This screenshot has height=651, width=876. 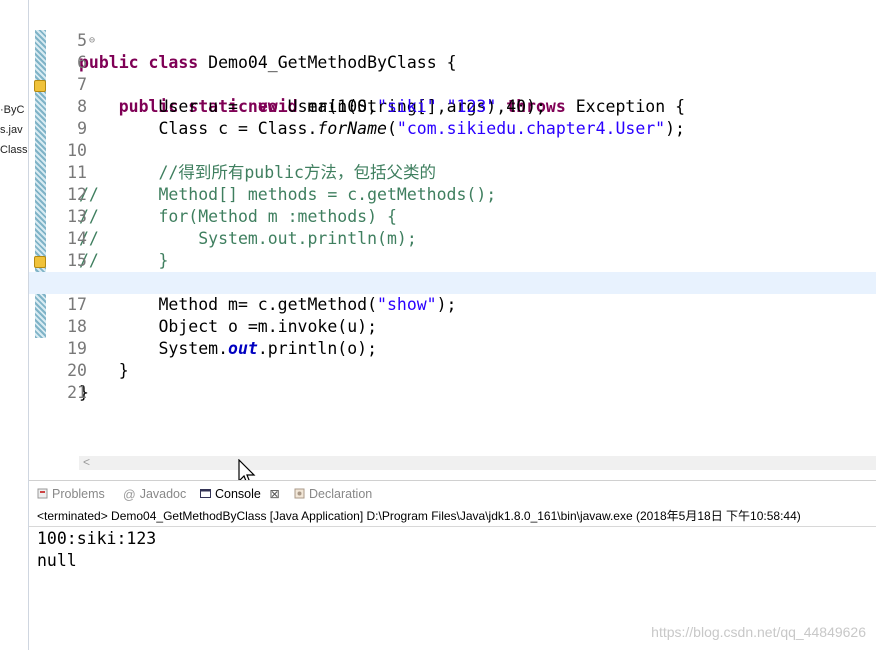 I want to click on code-line: 12 // for(Method m :methods) {, so click(x=452, y=194).